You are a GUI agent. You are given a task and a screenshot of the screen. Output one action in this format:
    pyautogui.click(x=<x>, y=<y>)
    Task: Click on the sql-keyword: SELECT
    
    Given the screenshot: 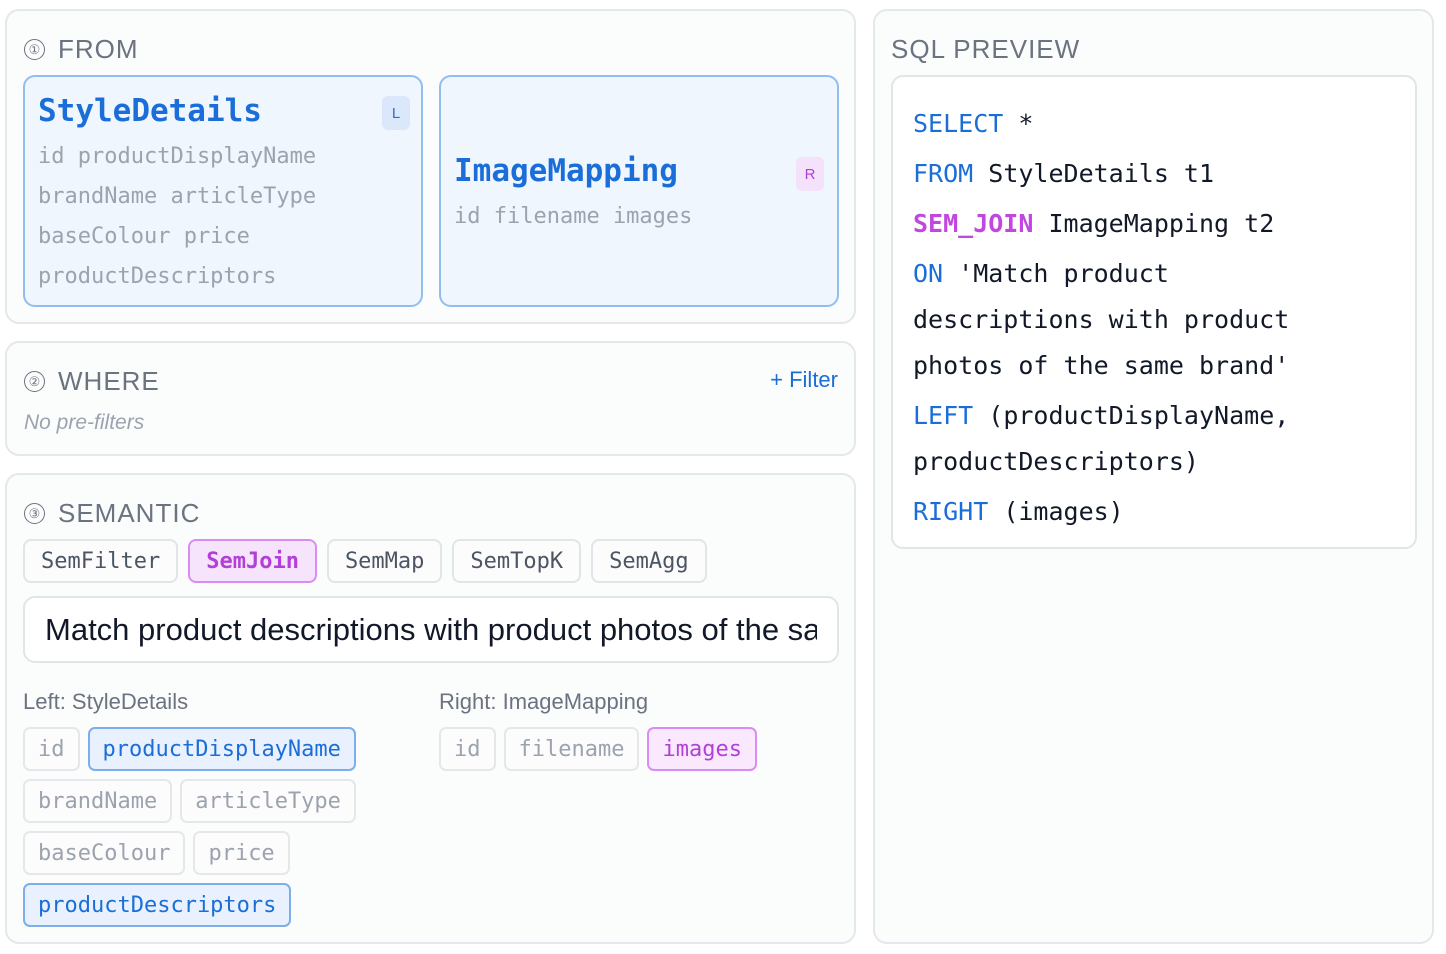 What is the action you would take?
    pyautogui.click(x=958, y=123)
    